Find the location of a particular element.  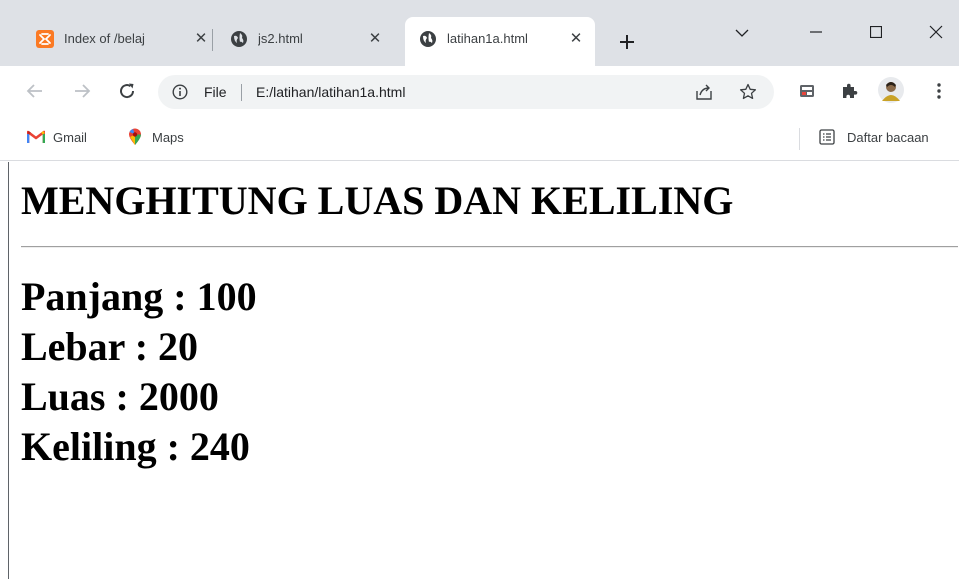

tab-index-of: Index of /belaj ✕ is located at coordinates (116, 41).